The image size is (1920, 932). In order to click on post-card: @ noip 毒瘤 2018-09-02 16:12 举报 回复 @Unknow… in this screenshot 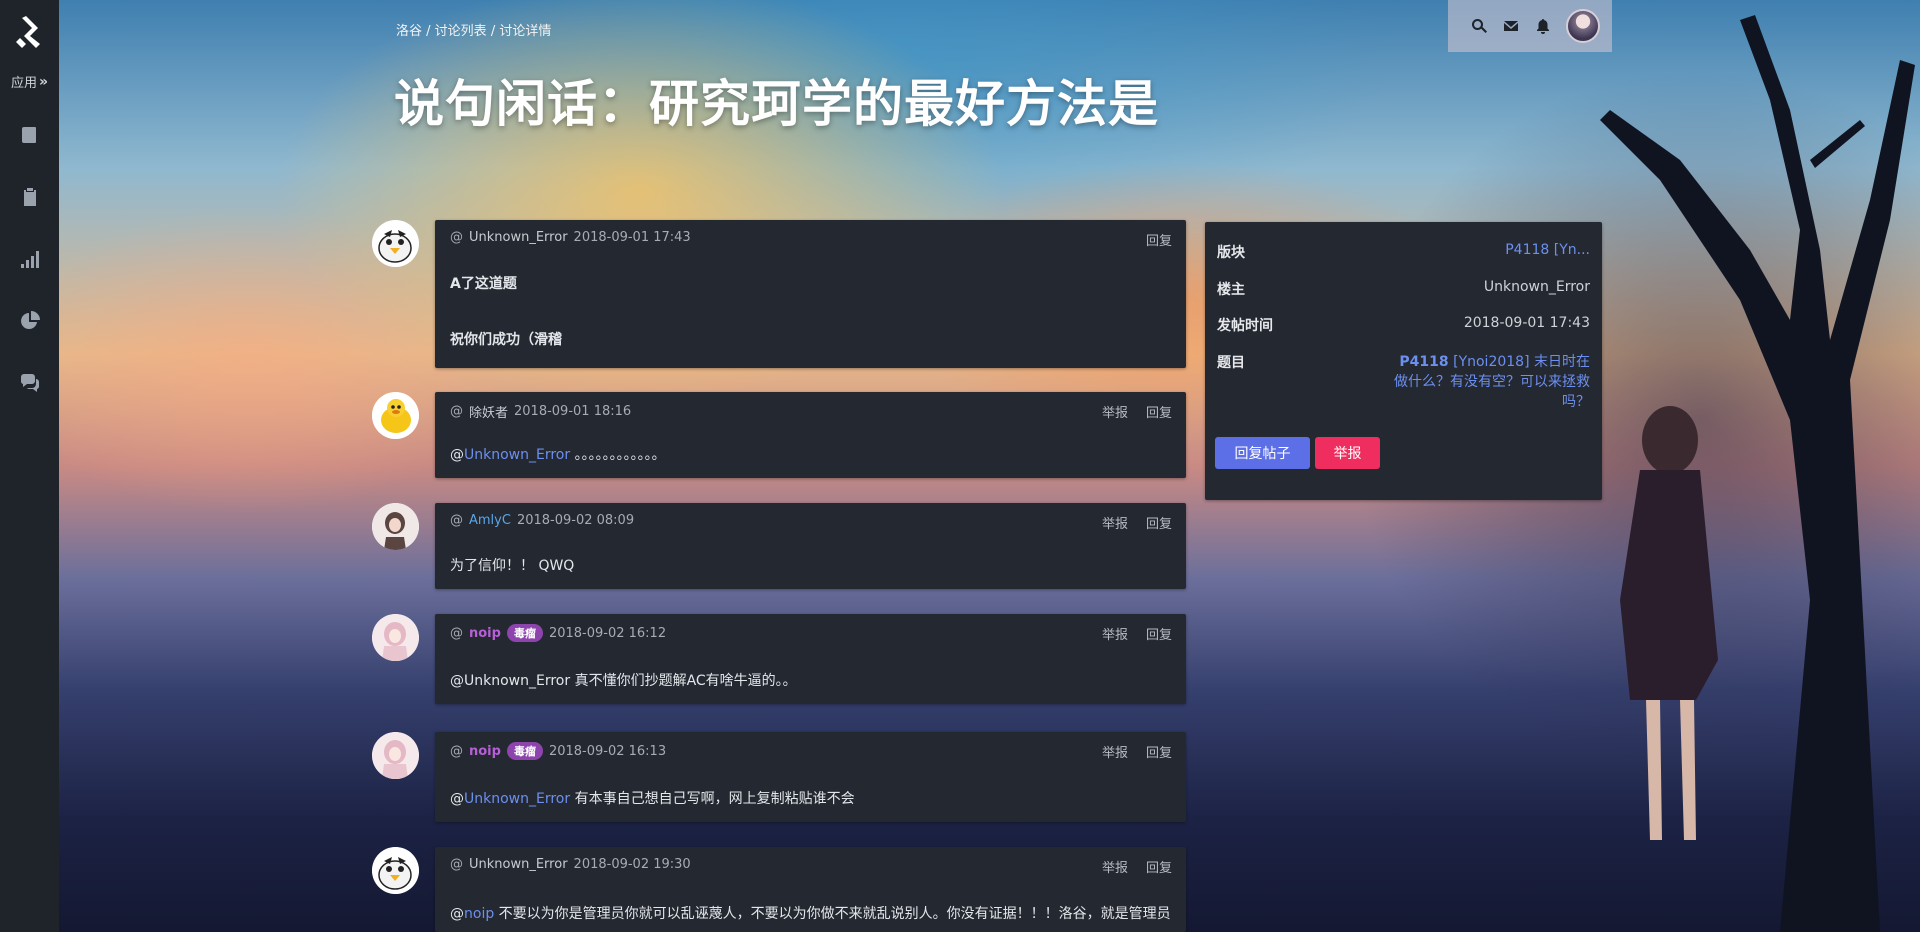, I will do `click(810, 659)`.